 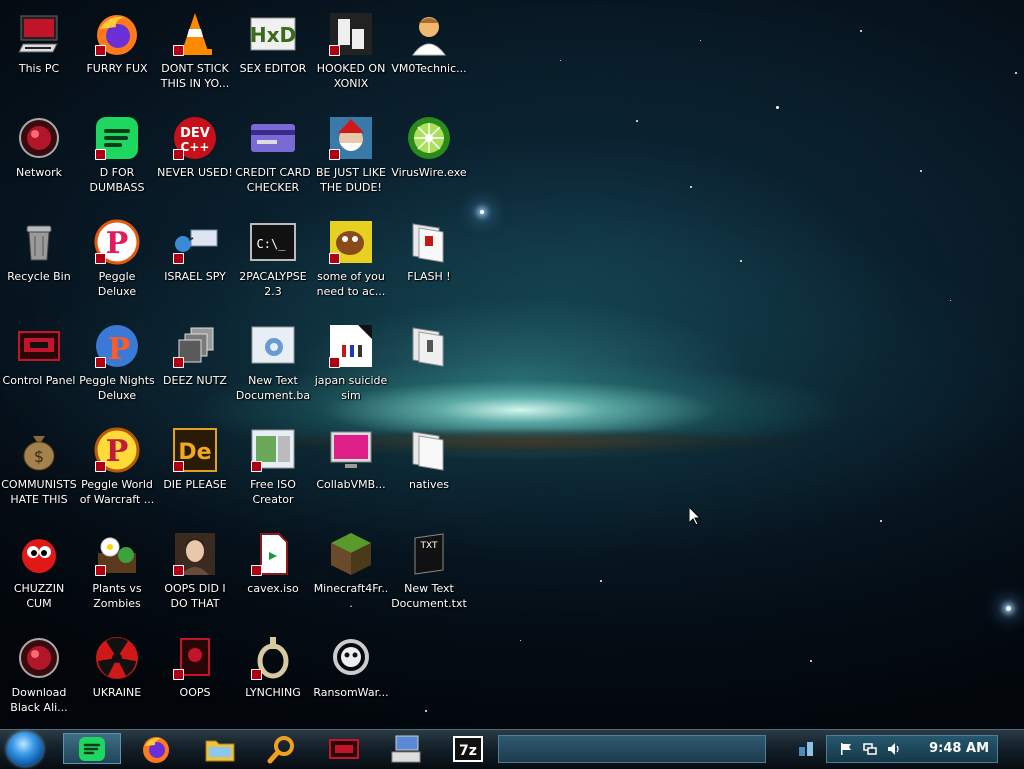 I want to click on keyboard-icon, so click(x=406, y=748).